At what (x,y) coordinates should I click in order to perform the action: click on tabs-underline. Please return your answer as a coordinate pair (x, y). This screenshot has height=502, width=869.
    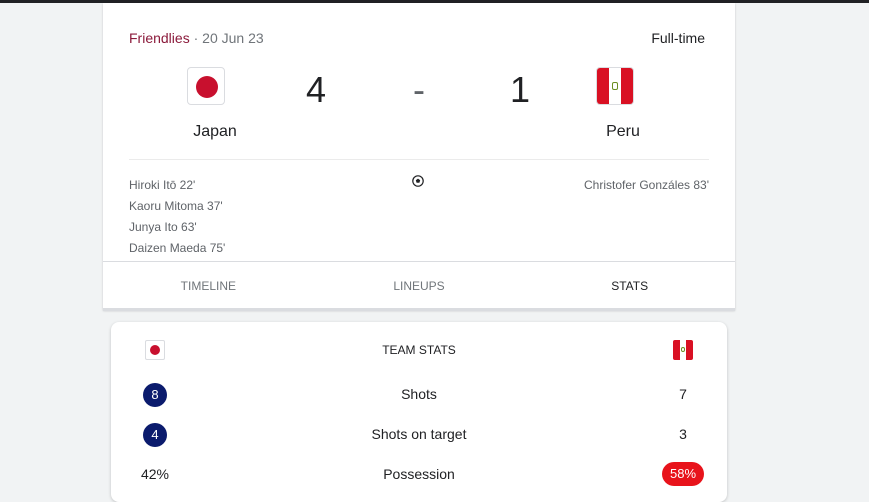
    Looking at the image, I should click on (419, 309).